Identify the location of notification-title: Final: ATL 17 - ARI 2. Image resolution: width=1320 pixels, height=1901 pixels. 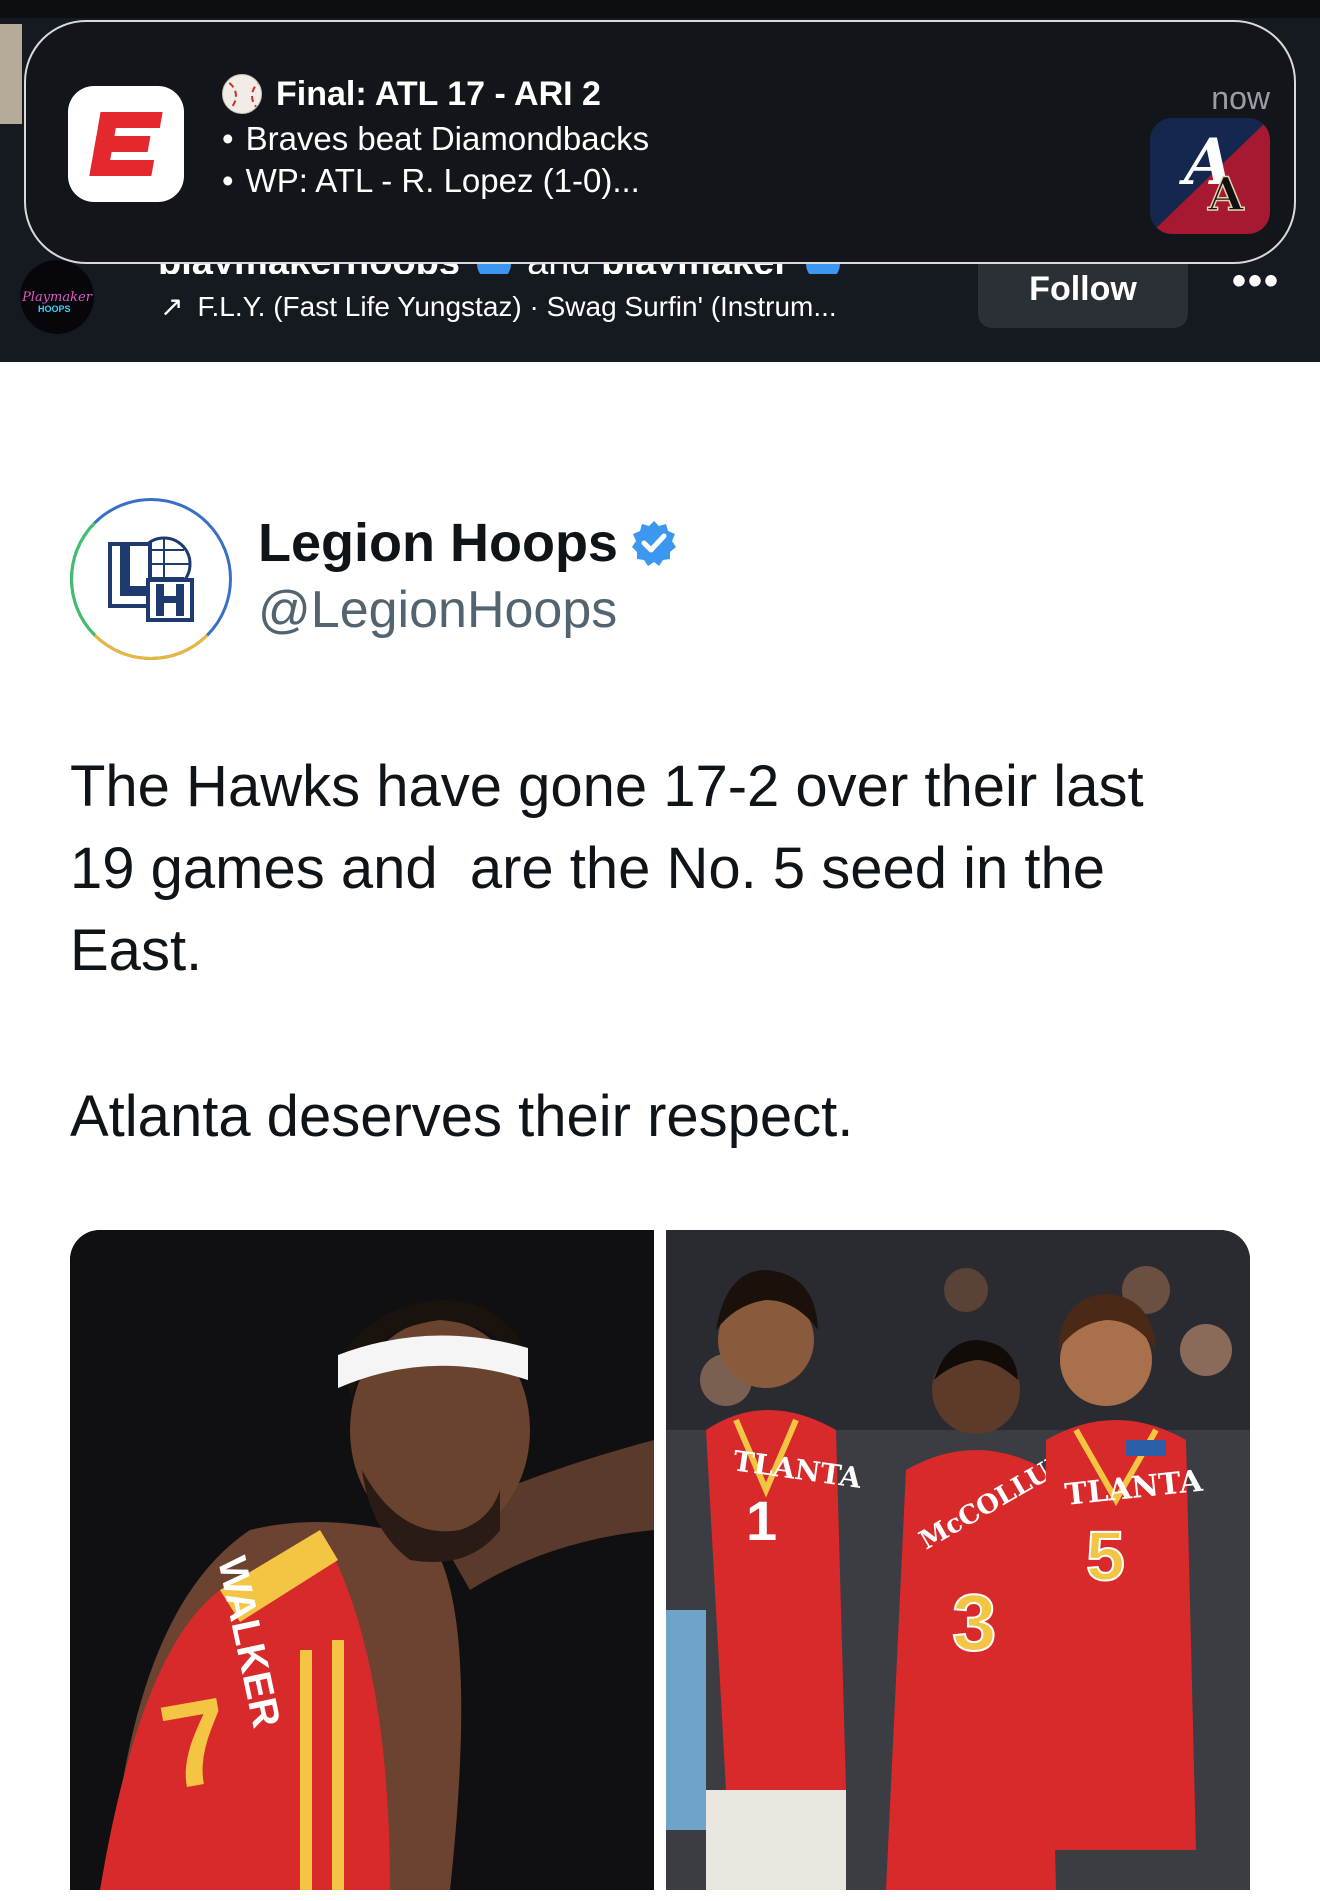
(411, 94).